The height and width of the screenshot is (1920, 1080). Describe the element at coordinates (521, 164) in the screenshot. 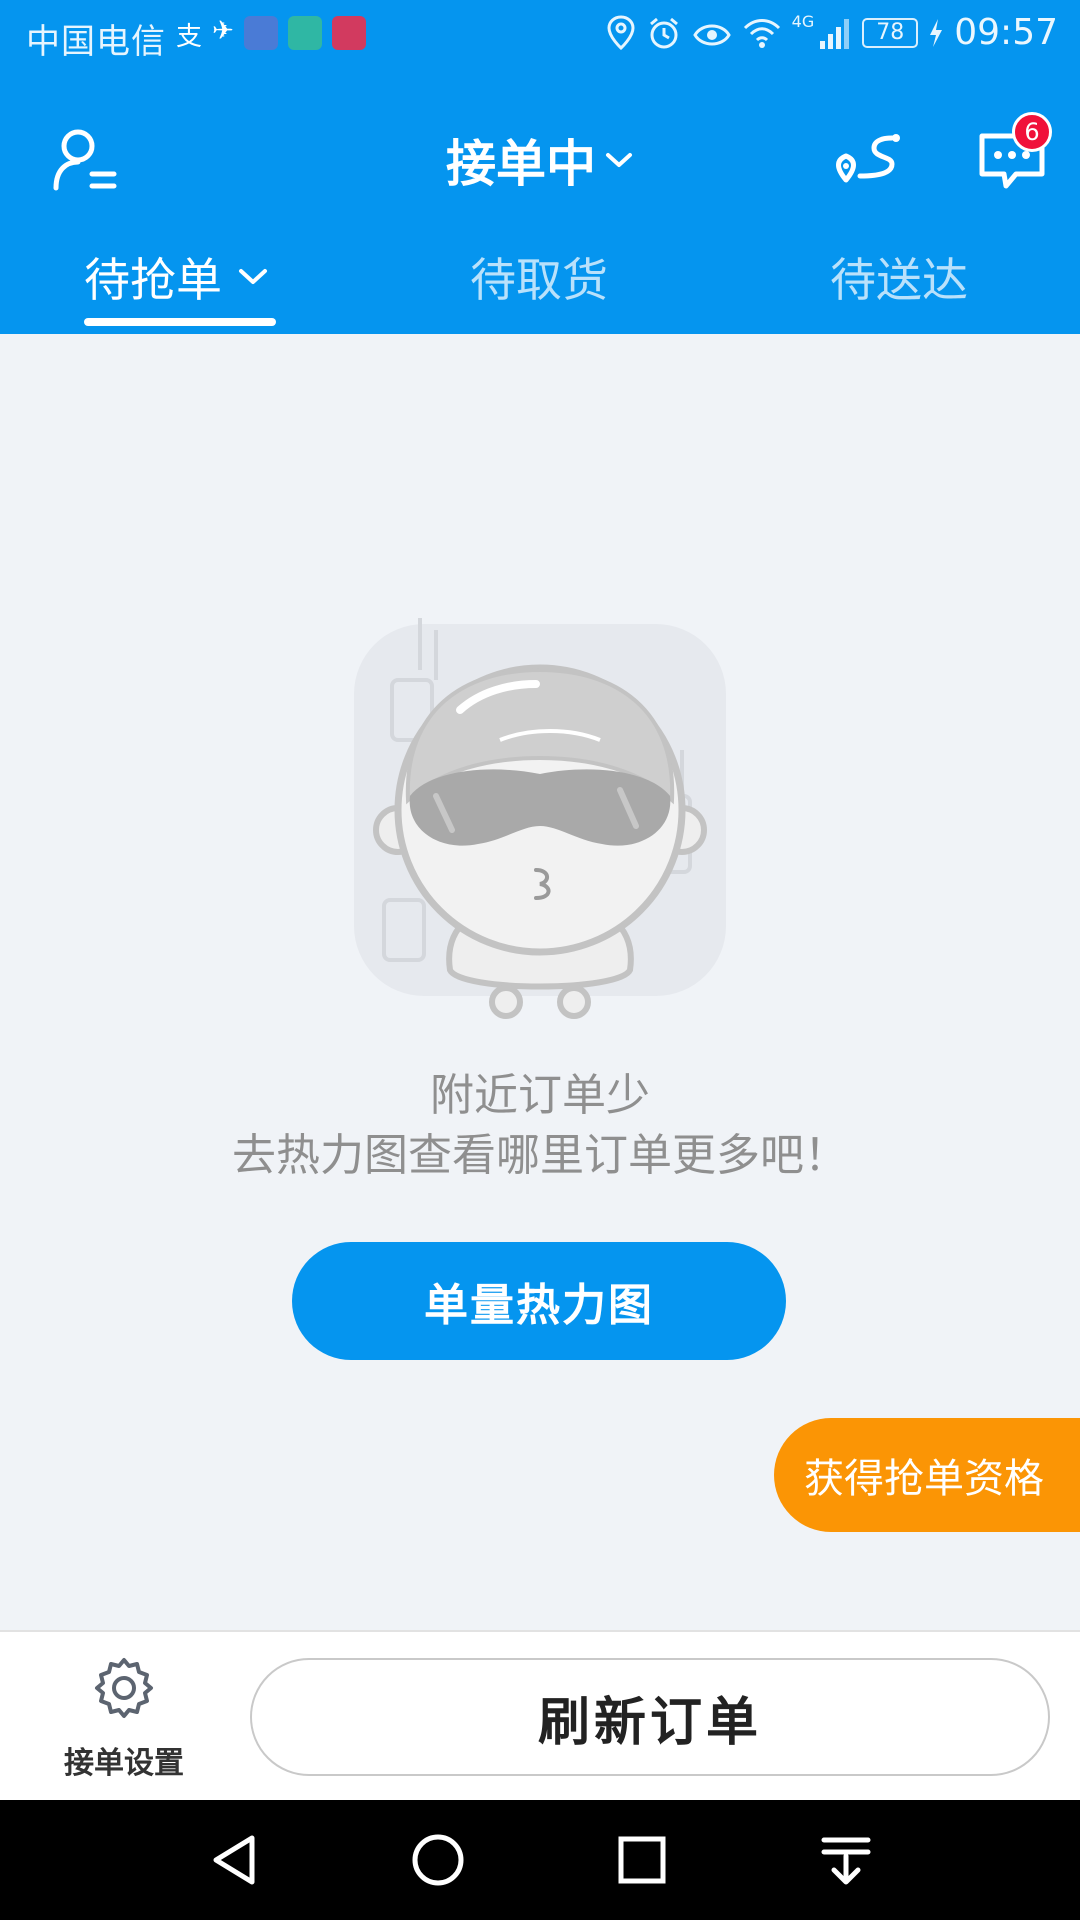

I see `work-status-title: 接单中` at that location.